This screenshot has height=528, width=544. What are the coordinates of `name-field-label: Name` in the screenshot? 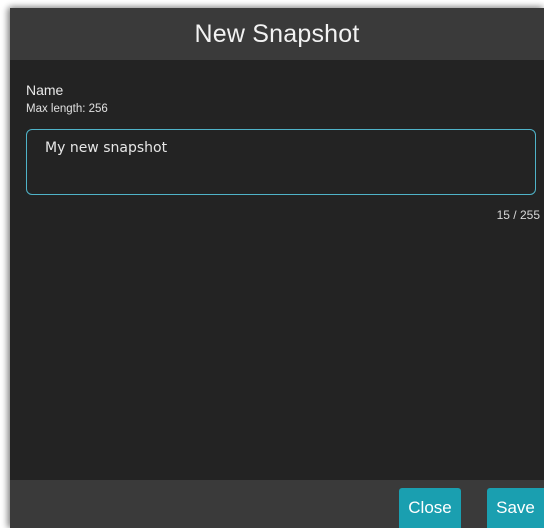 It's located at (45, 90).